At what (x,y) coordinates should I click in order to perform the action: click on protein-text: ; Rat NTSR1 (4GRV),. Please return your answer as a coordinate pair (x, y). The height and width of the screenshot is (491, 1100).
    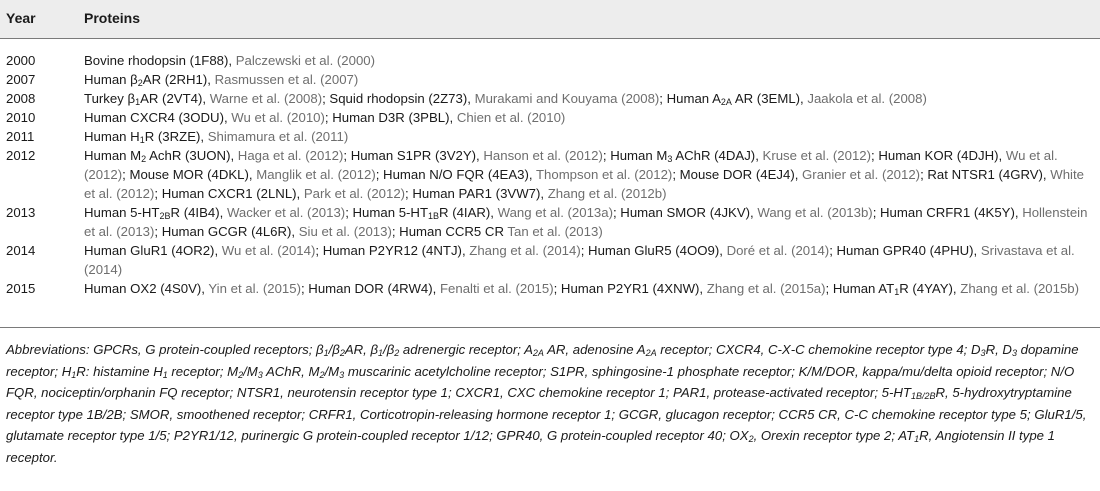
    Looking at the image, I should click on (985, 174).